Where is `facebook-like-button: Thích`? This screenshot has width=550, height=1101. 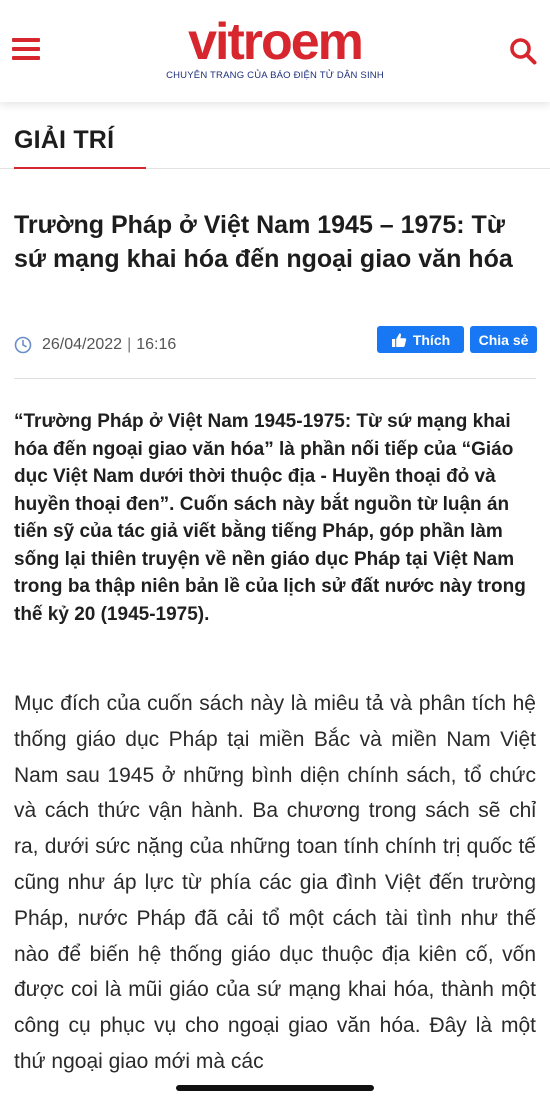 facebook-like-button: Thích is located at coordinates (420, 339).